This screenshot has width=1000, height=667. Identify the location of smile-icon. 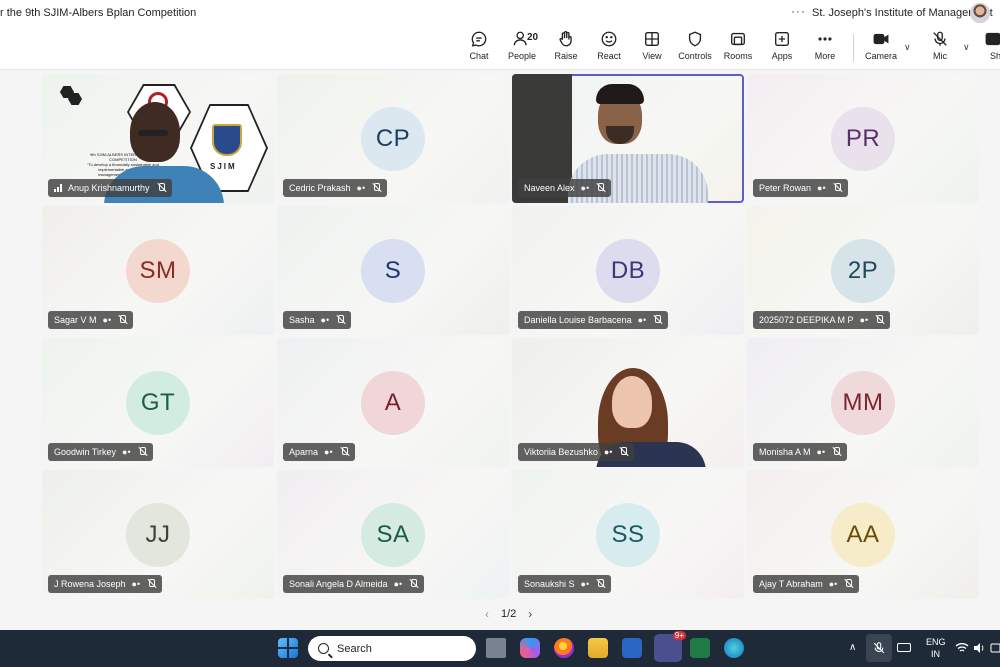
(609, 39).